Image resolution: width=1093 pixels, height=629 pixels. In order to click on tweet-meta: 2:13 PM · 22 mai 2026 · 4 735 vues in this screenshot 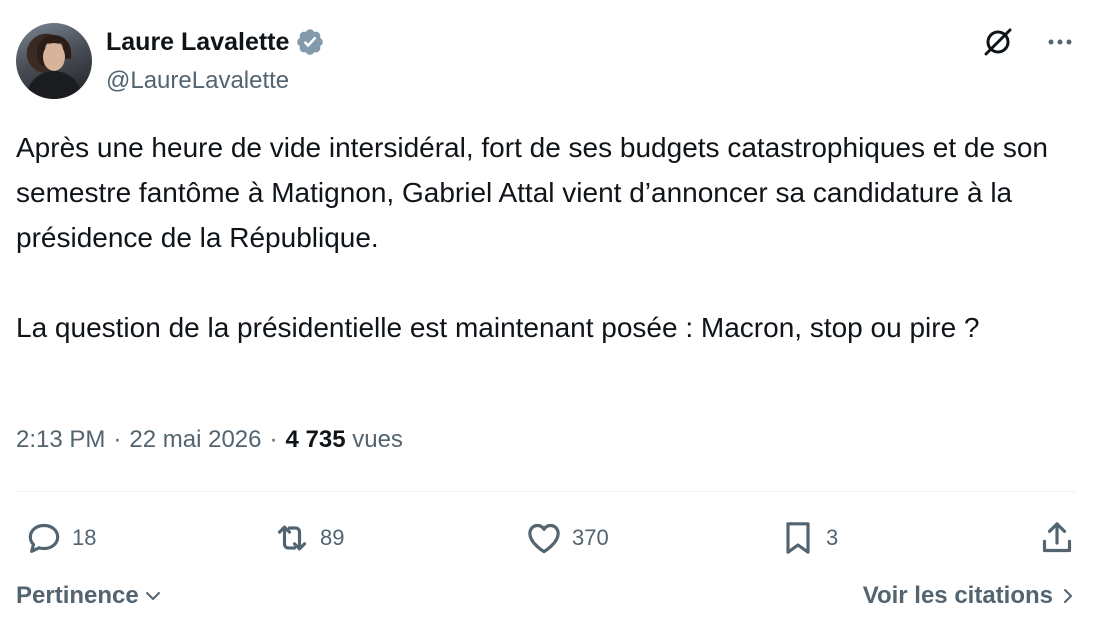, I will do `click(209, 440)`.